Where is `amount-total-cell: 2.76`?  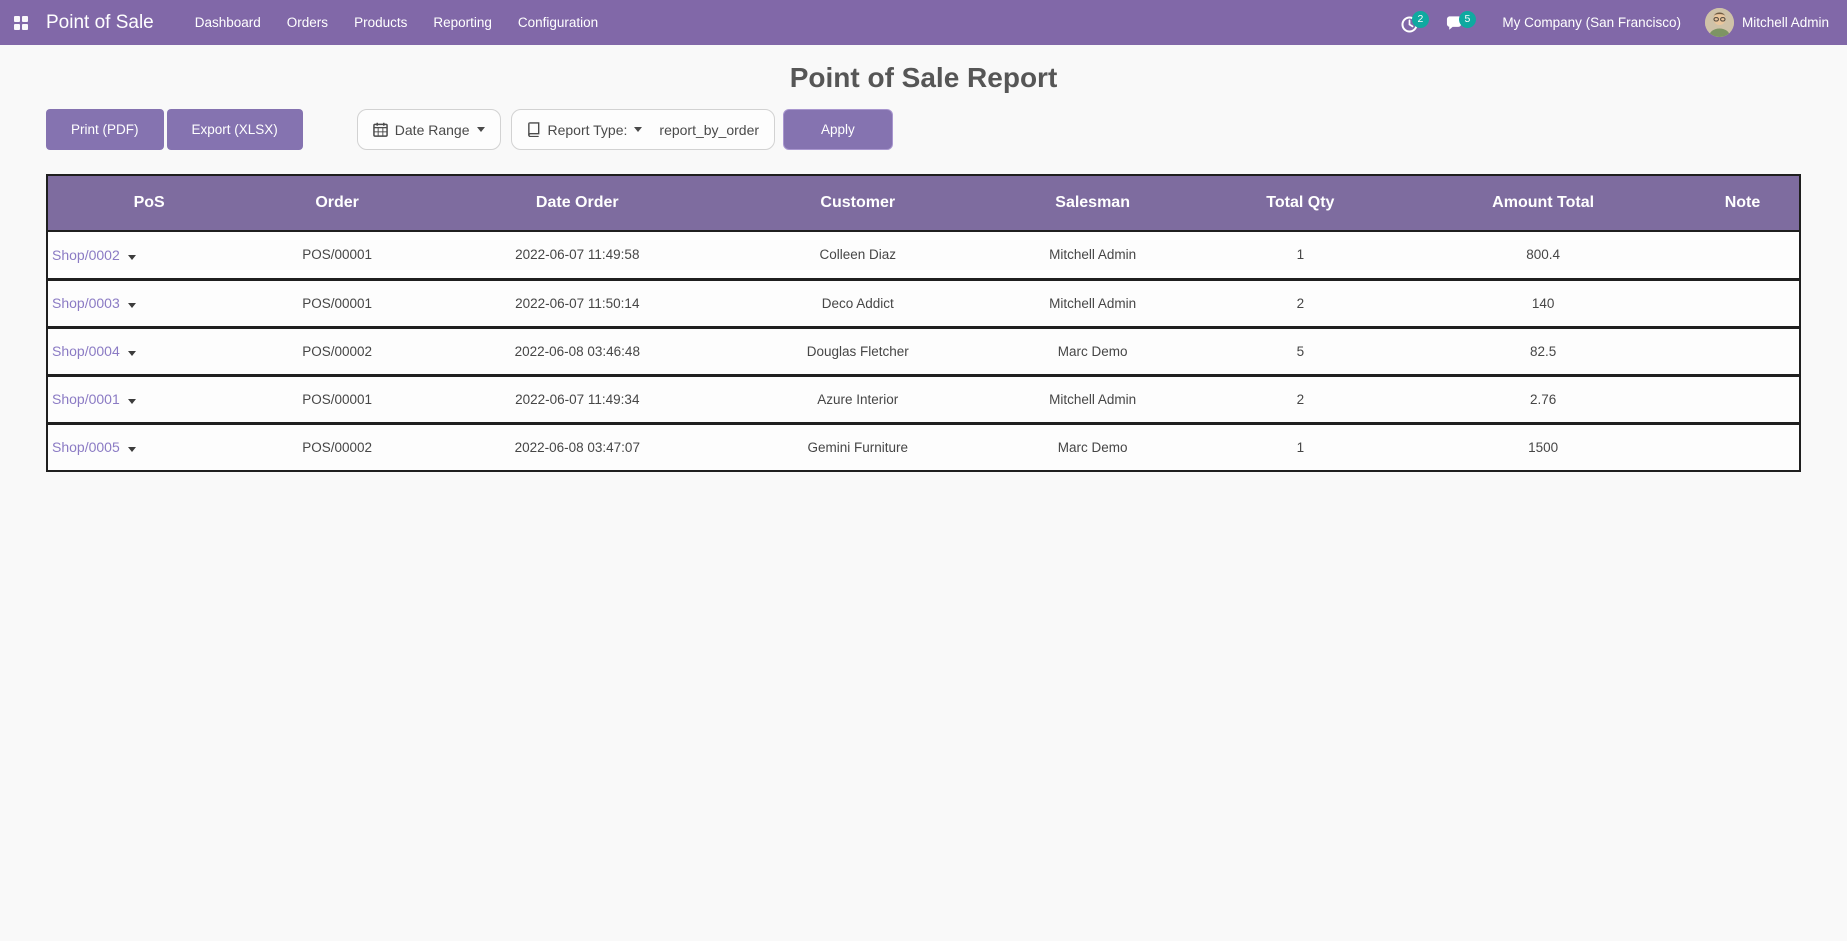
amount-total-cell: 2.76 is located at coordinates (1543, 399).